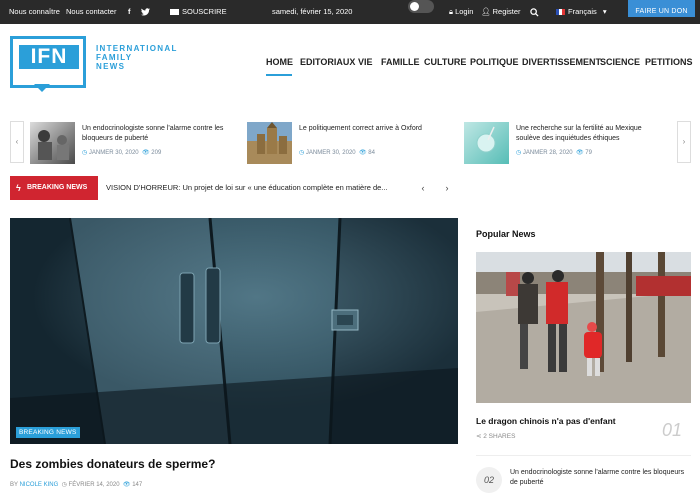 This screenshot has height=495, width=700. I want to click on current-date: samedi, février 15, 2020, so click(312, 11).